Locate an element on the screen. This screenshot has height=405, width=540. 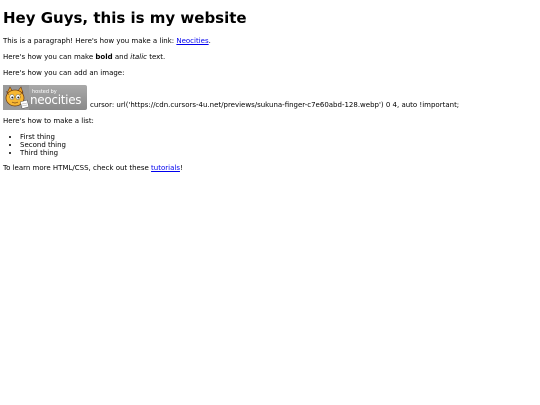
tutorials-text: To learn more HTML/CSS, check out these is located at coordinates (77, 168).